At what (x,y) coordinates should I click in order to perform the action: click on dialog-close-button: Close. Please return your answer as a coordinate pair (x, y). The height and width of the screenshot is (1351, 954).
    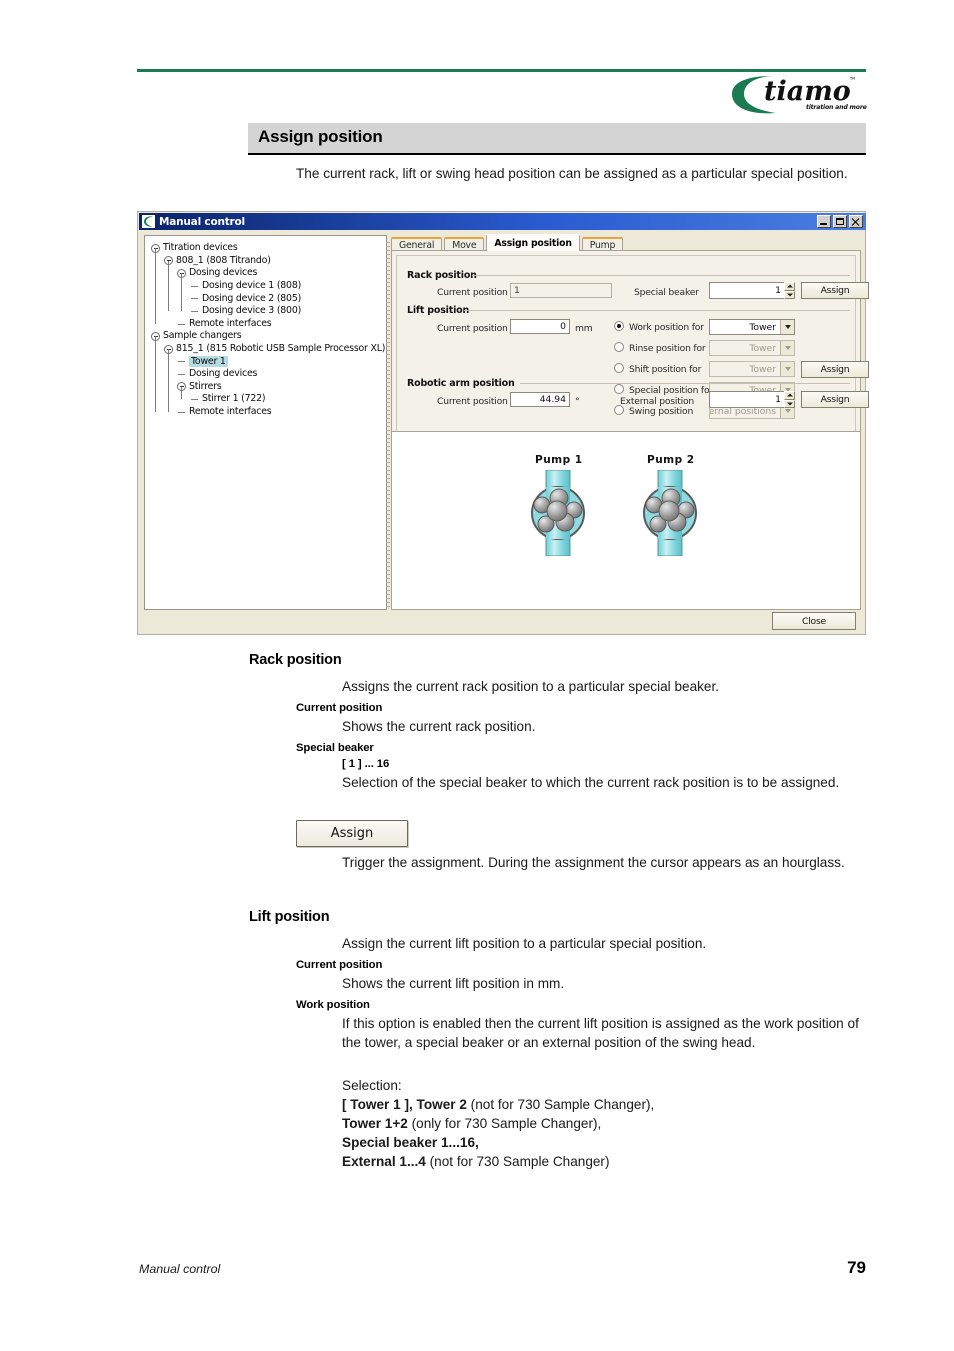
    Looking at the image, I should click on (814, 621).